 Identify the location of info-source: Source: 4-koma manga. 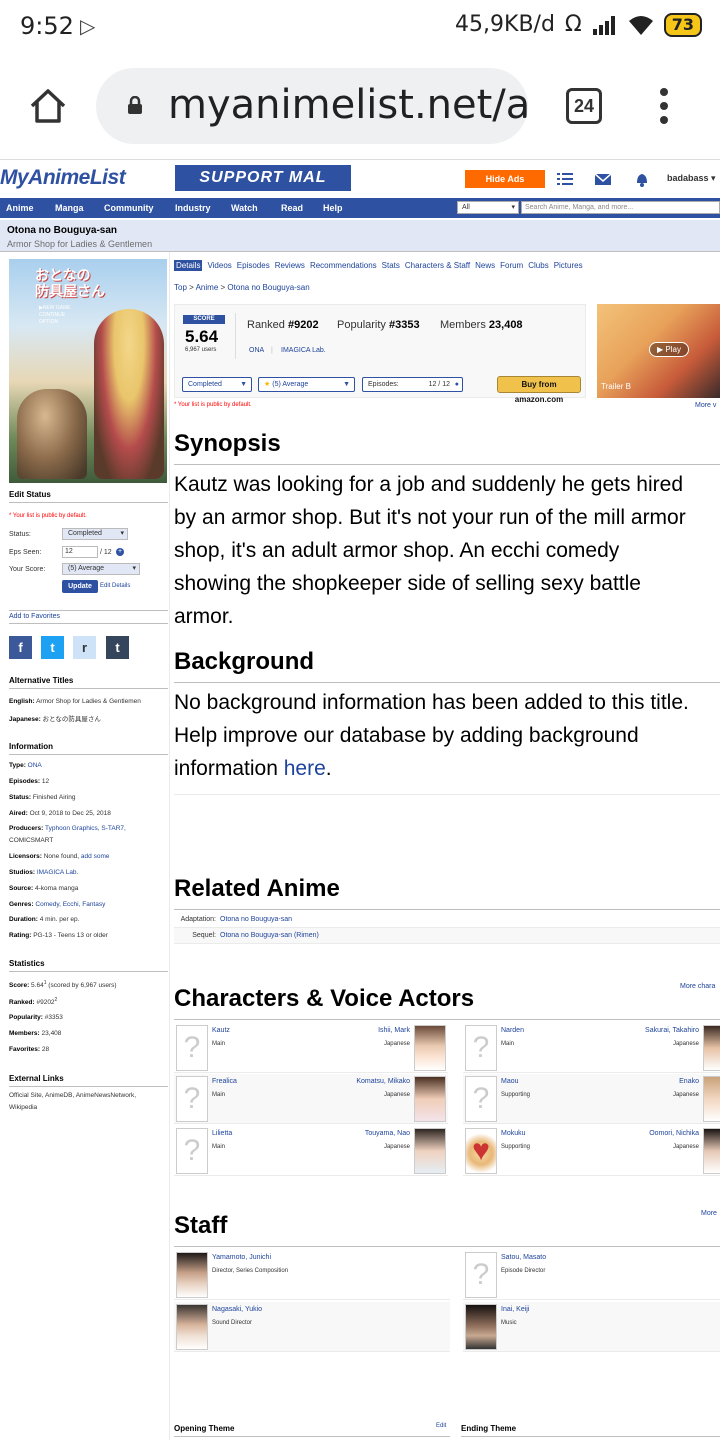
(44, 888).